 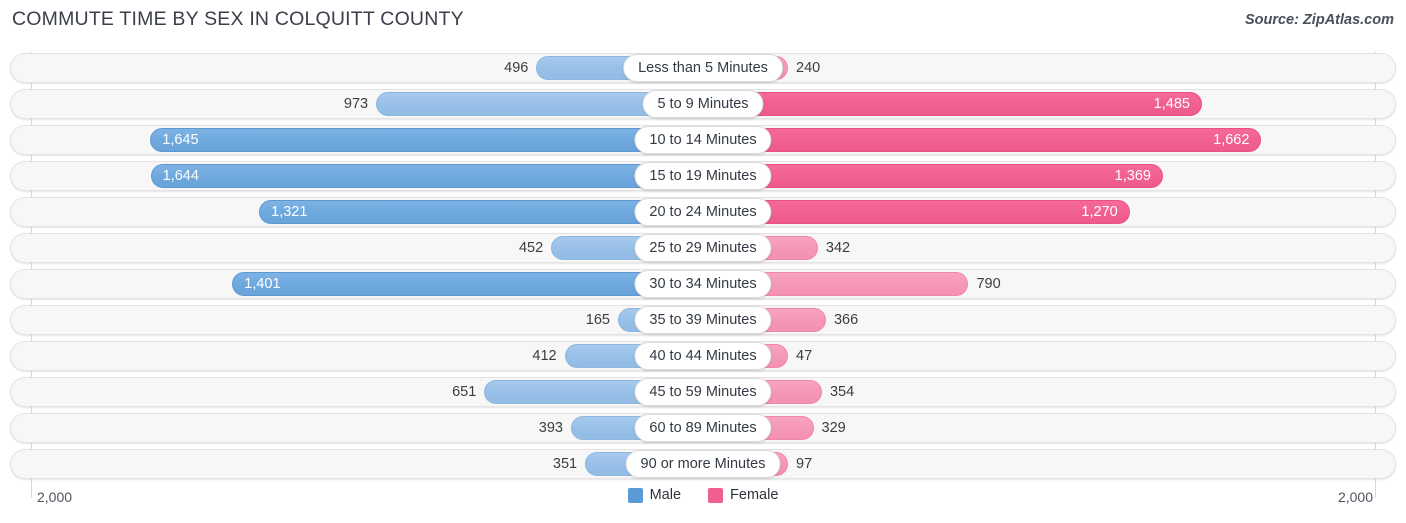 What do you see at coordinates (289, 212) in the screenshot?
I see `bar-value-male: 1,321` at bounding box center [289, 212].